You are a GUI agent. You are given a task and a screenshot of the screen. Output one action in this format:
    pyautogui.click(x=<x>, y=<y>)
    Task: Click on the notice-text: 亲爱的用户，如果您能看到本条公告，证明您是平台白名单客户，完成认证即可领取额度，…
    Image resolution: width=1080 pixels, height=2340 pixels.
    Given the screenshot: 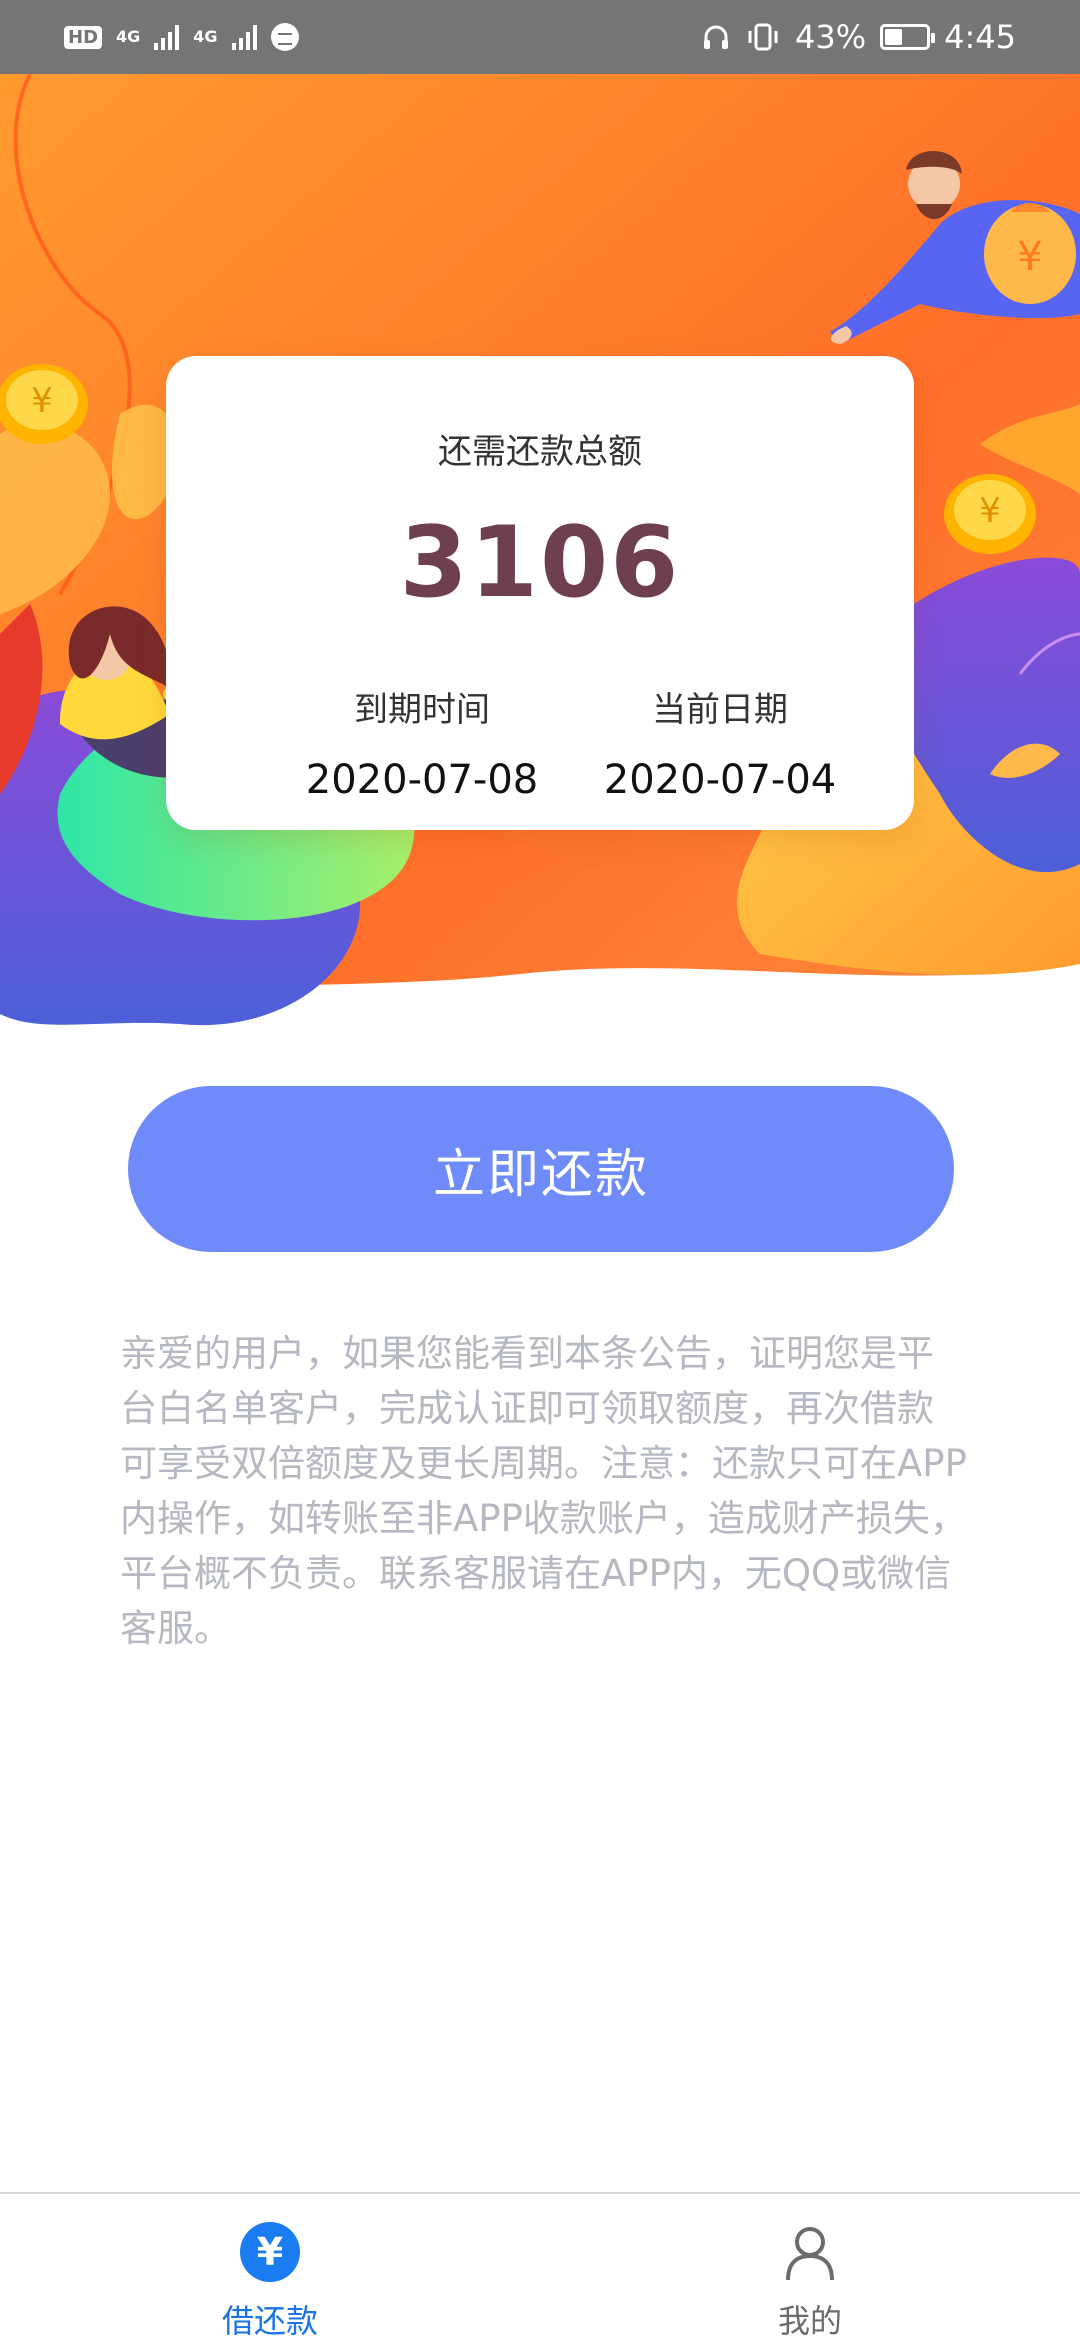 What is the action you would take?
    pyautogui.click(x=543, y=1491)
    